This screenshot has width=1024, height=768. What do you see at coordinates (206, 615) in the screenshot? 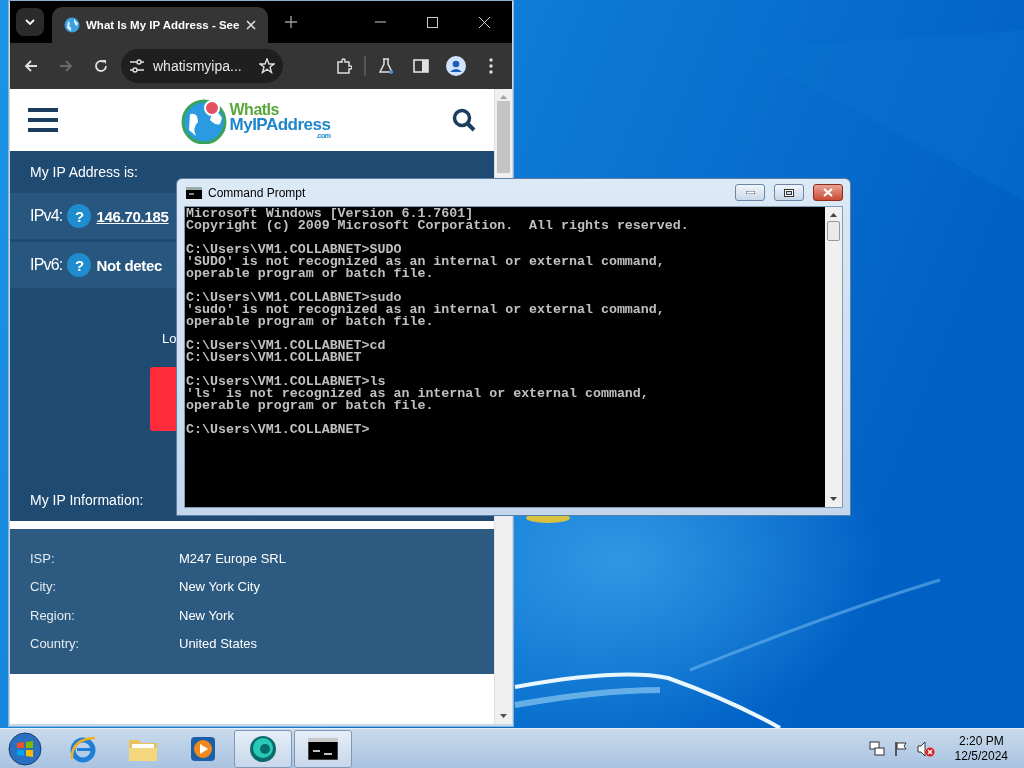
I see `info-value: New York` at bounding box center [206, 615].